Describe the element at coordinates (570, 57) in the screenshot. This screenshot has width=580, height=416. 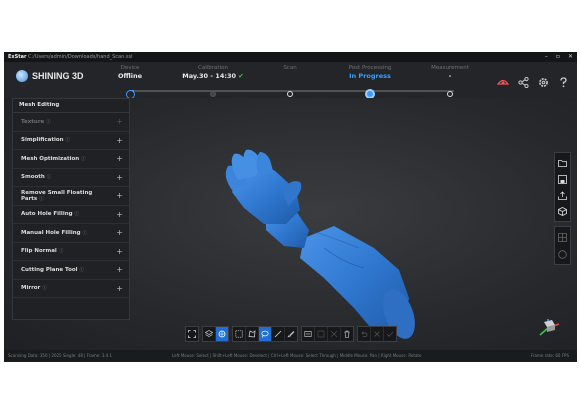
I see `close-icon: ✕` at that location.